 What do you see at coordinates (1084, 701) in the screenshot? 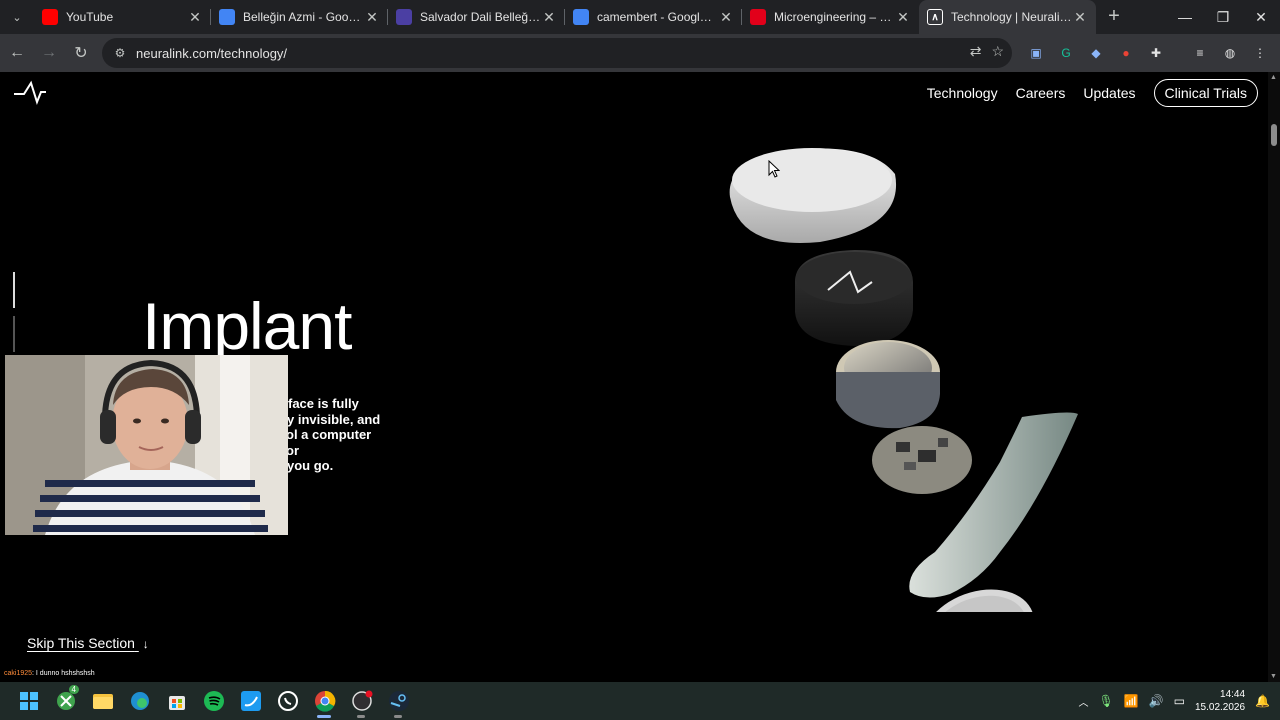
I see `chevron-up-icon: ︿` at bounding box center [1084, 701].